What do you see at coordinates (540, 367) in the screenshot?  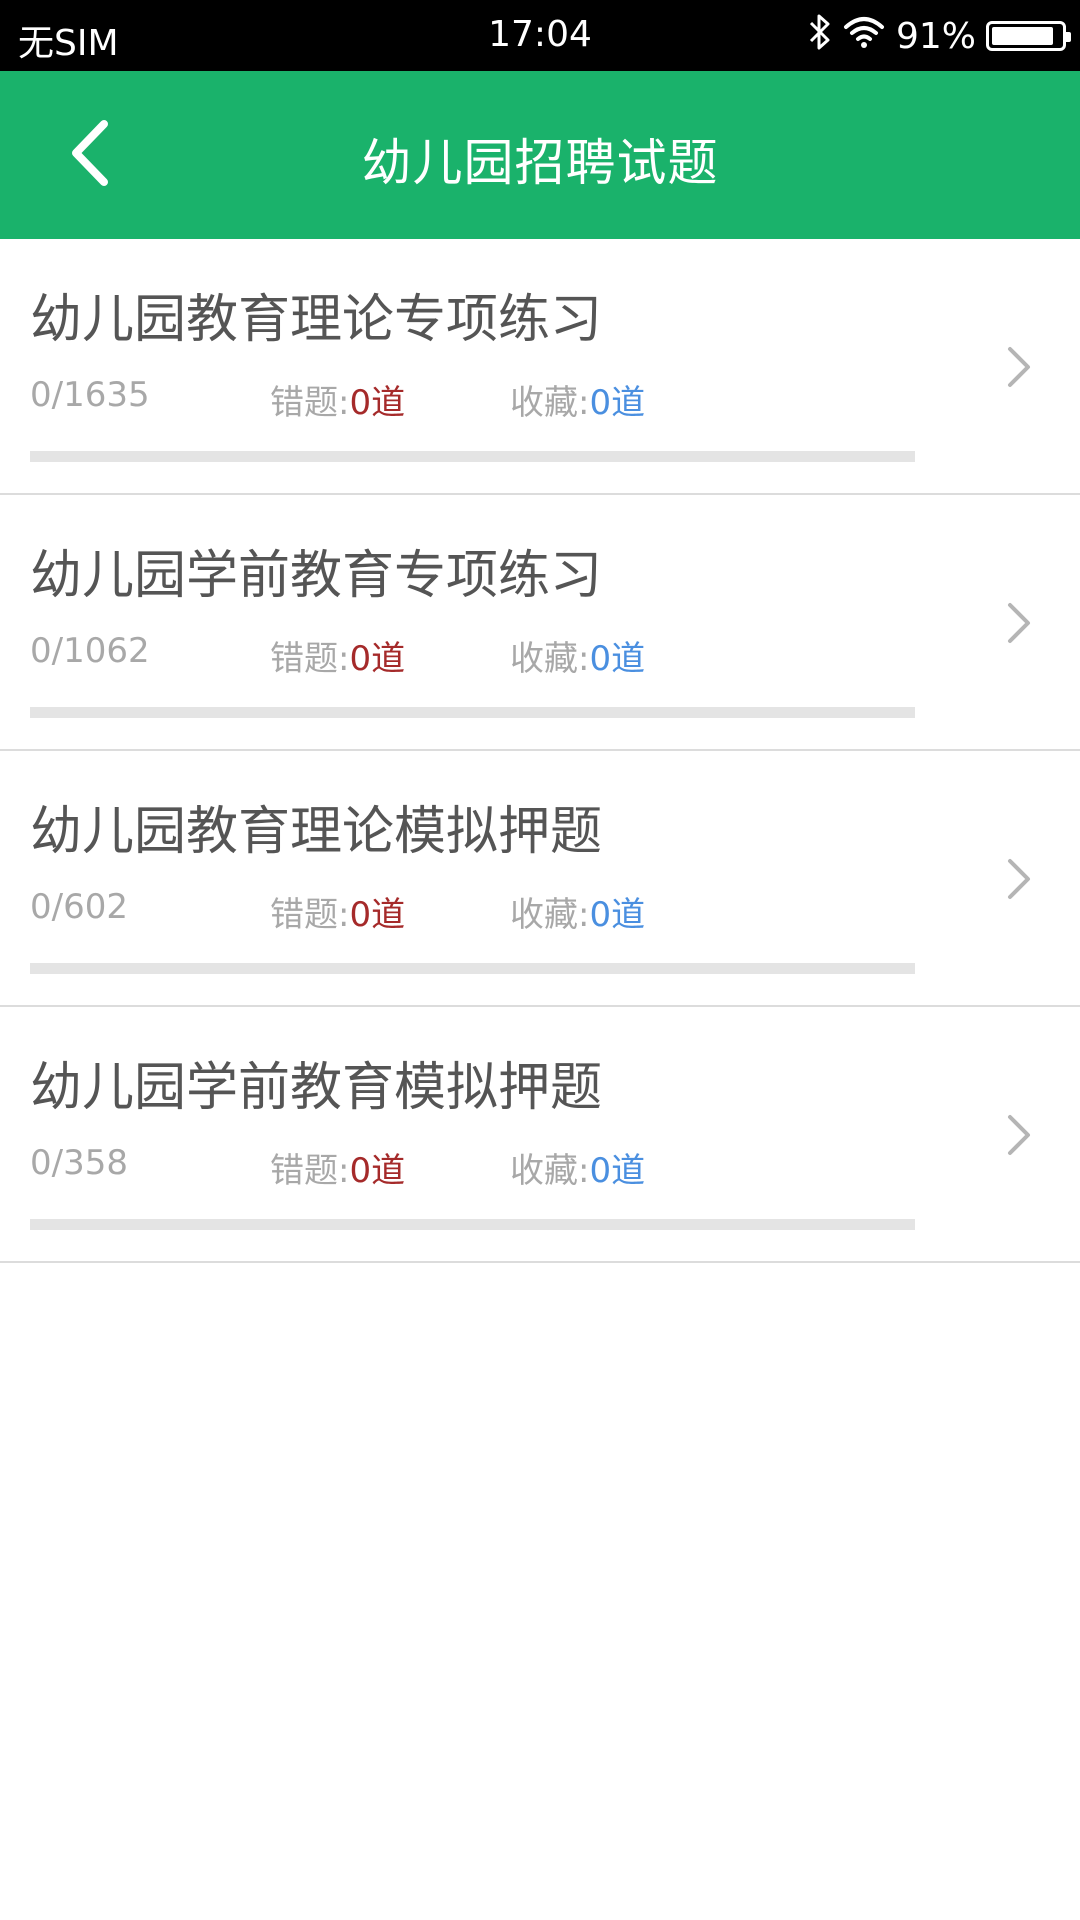 I see `list-item-1: 幼儿园教育理论专项练习 0/1635 错题:0道 收藏:0道` at bounding box center [540, 367].